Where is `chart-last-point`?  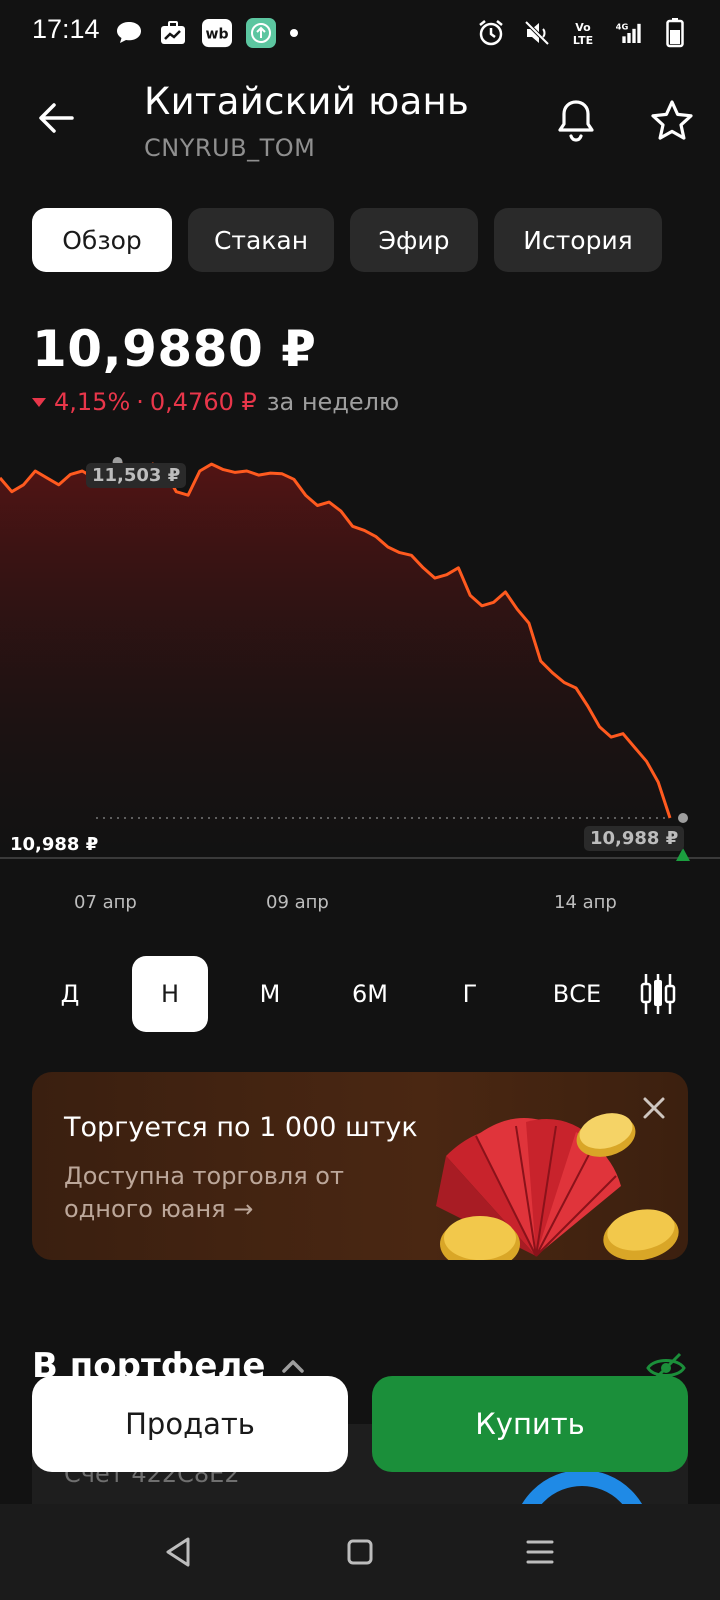
chart-last-point is located at coordinates (683, 818).